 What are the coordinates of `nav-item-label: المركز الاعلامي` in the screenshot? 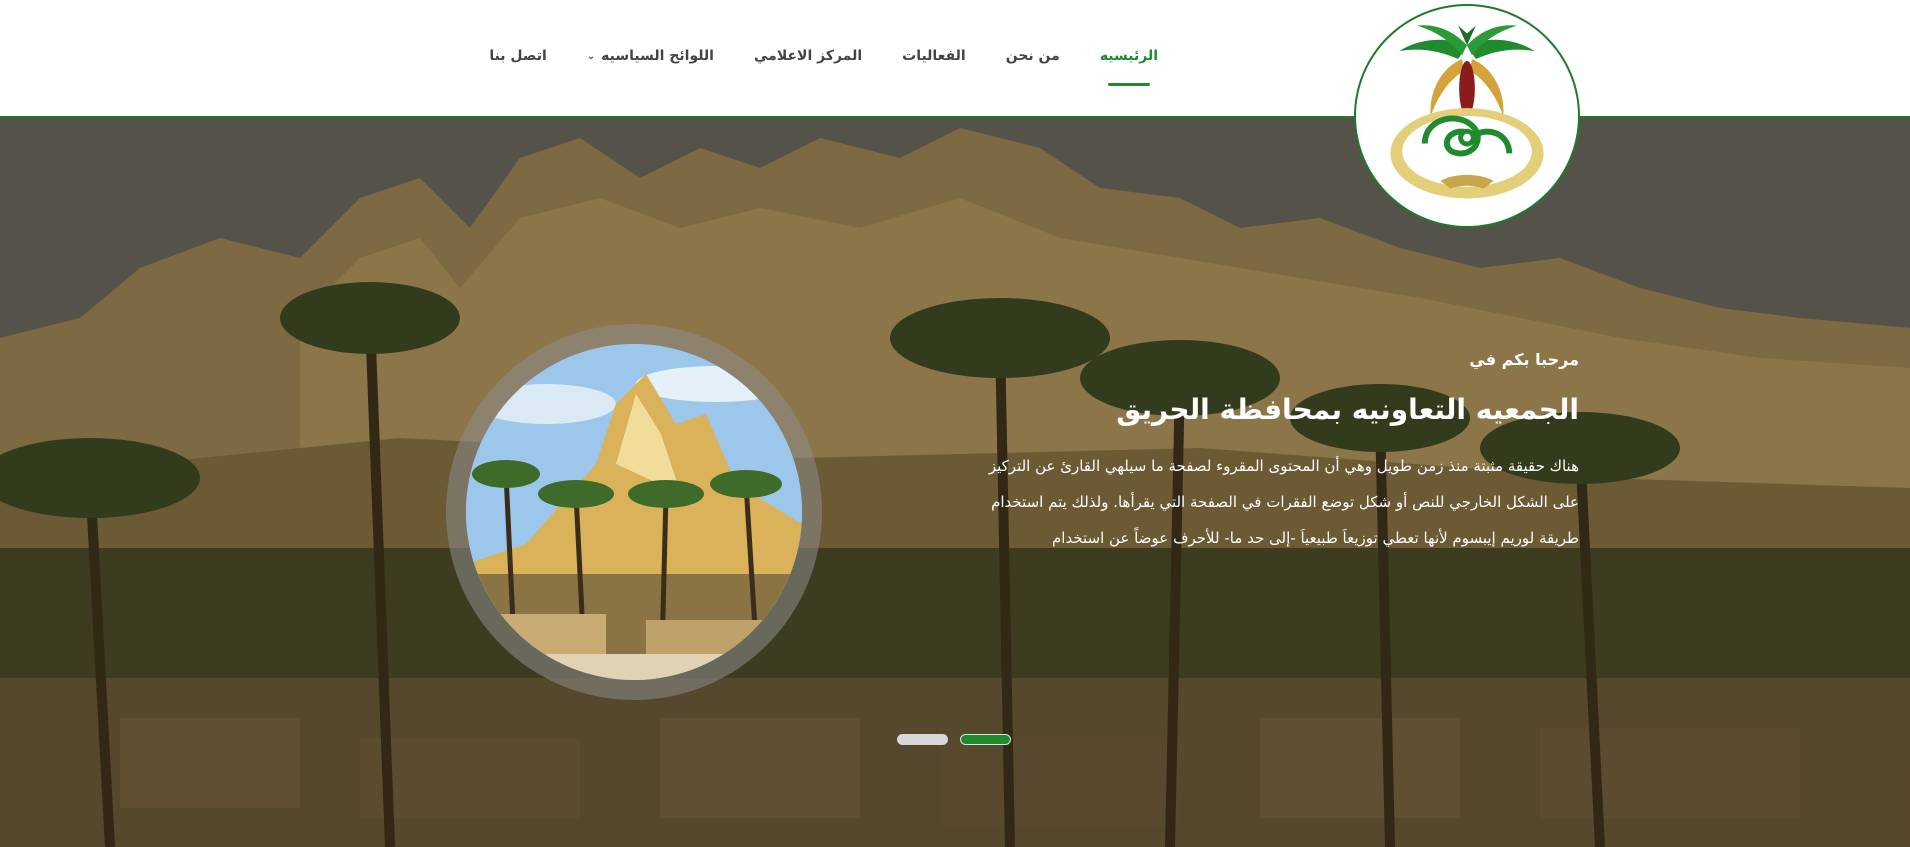 It's located at (808, 56).